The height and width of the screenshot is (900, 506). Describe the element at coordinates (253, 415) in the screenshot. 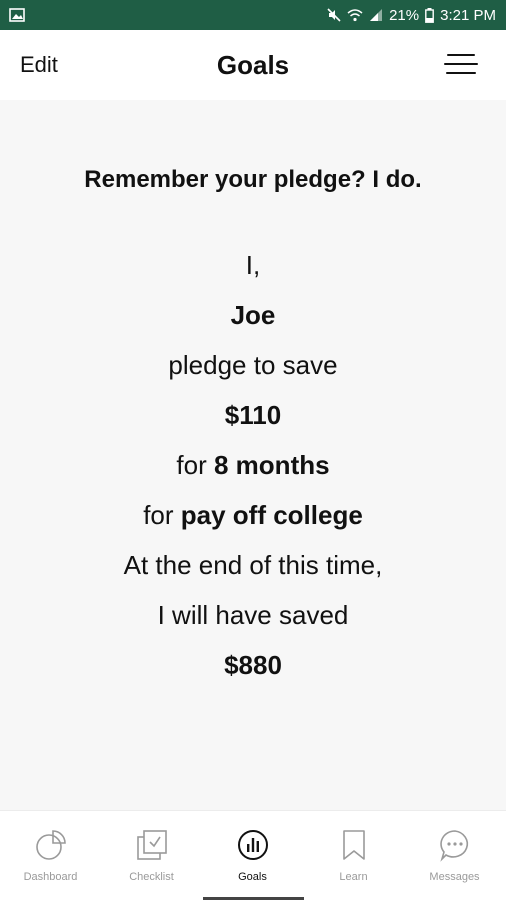

I see `pledge-amount: $110` at that location.